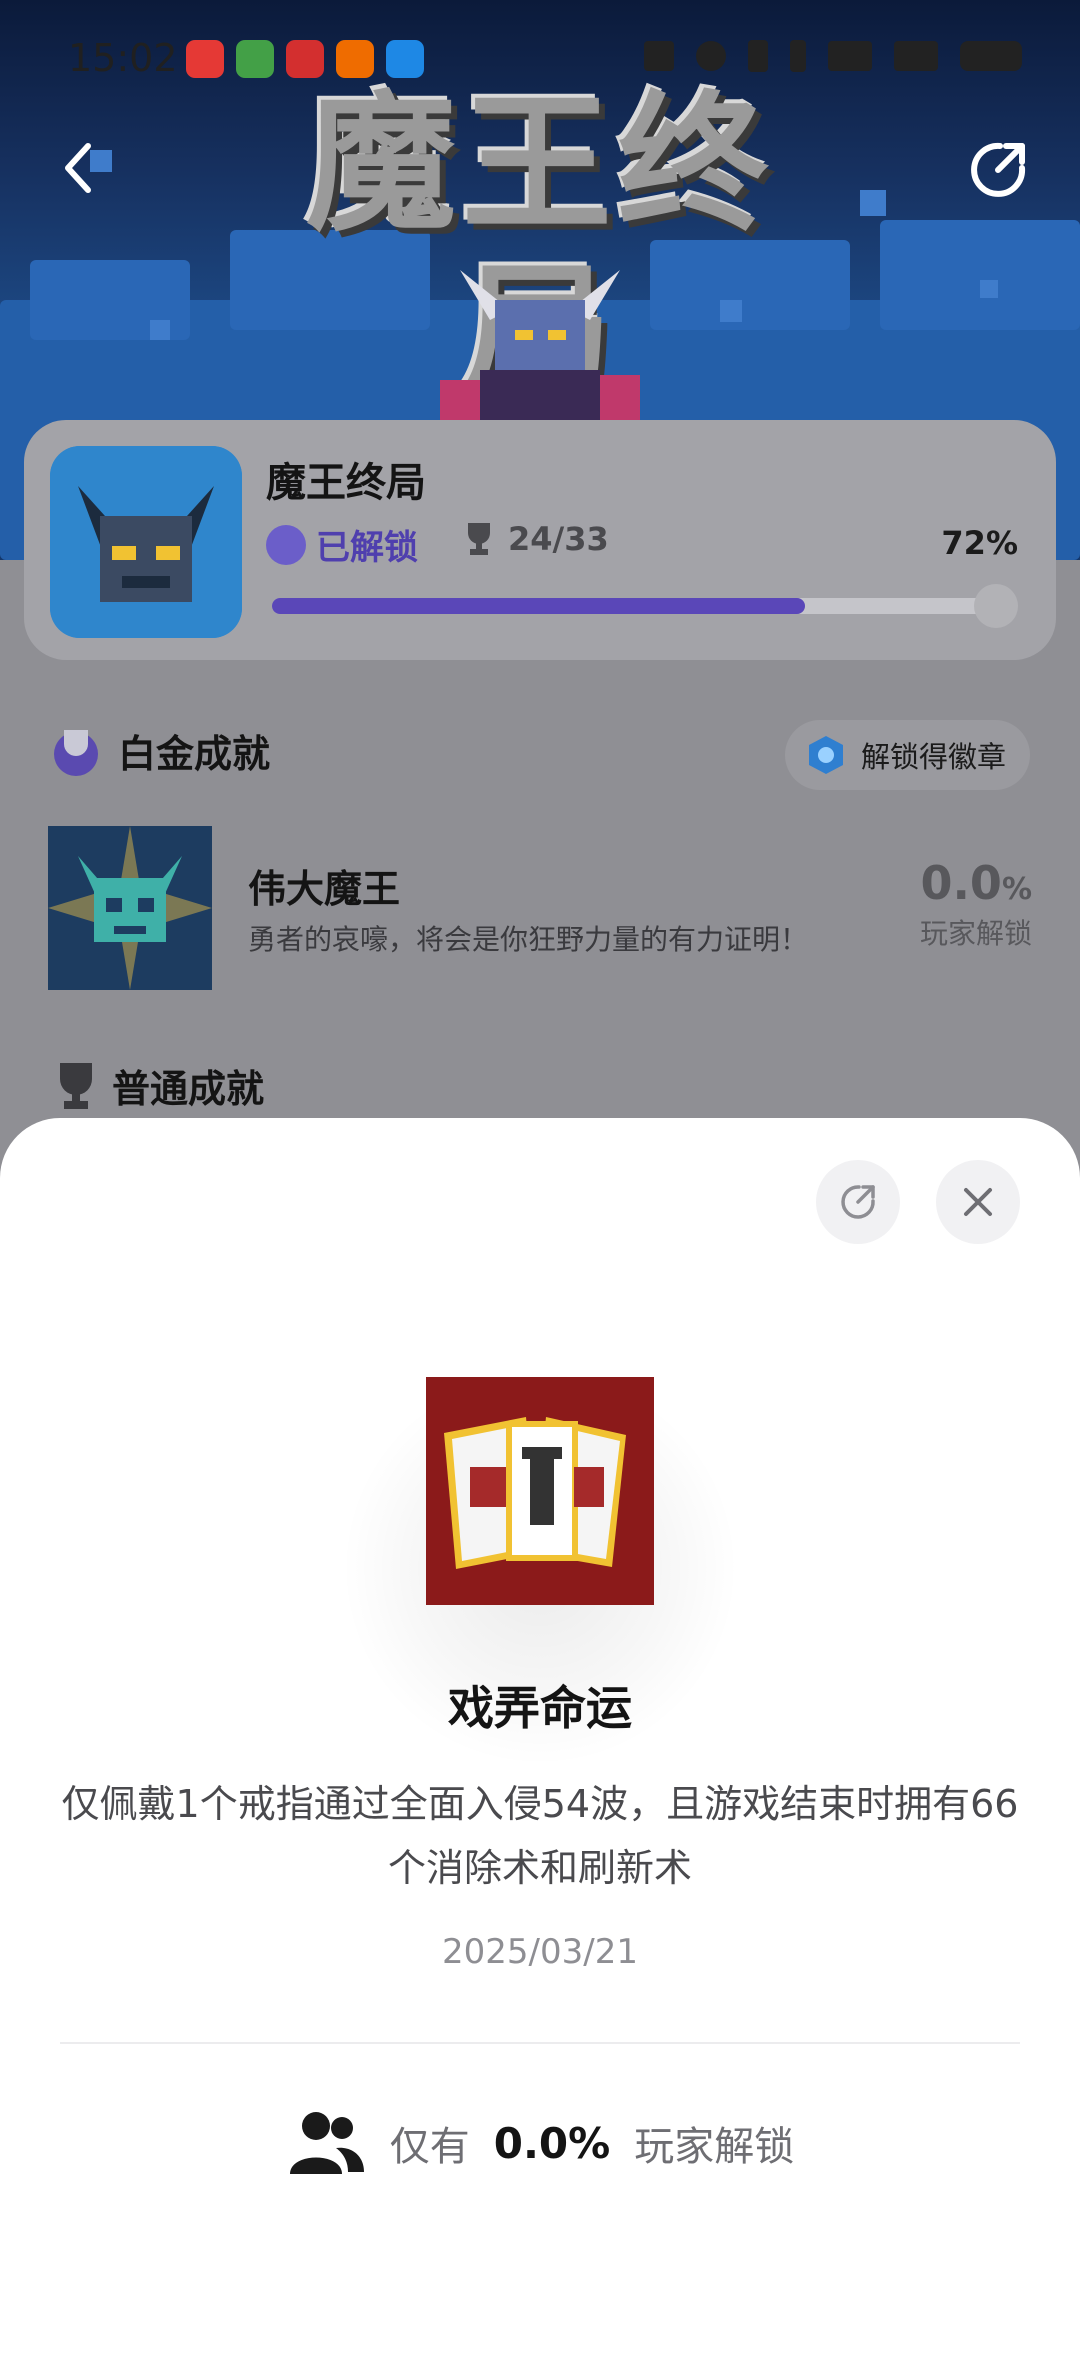  Describe the element at coordinates (355, 59) in the screenshot. I see `taobao-icon` at that location.